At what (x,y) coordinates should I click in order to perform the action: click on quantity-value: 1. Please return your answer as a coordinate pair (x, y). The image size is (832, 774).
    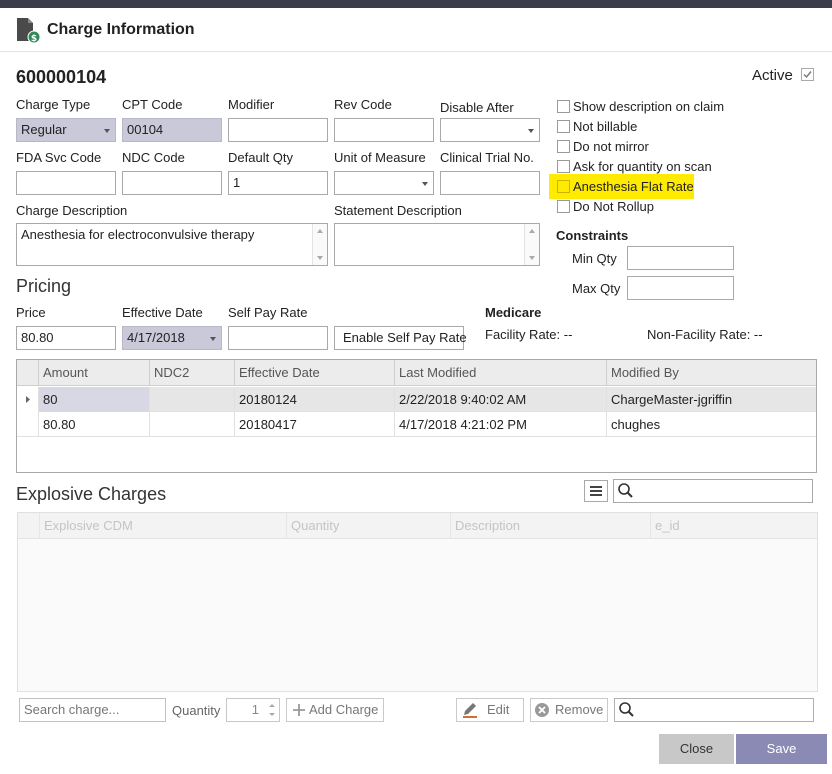
    Looking at the image, I should click on (255, 709).